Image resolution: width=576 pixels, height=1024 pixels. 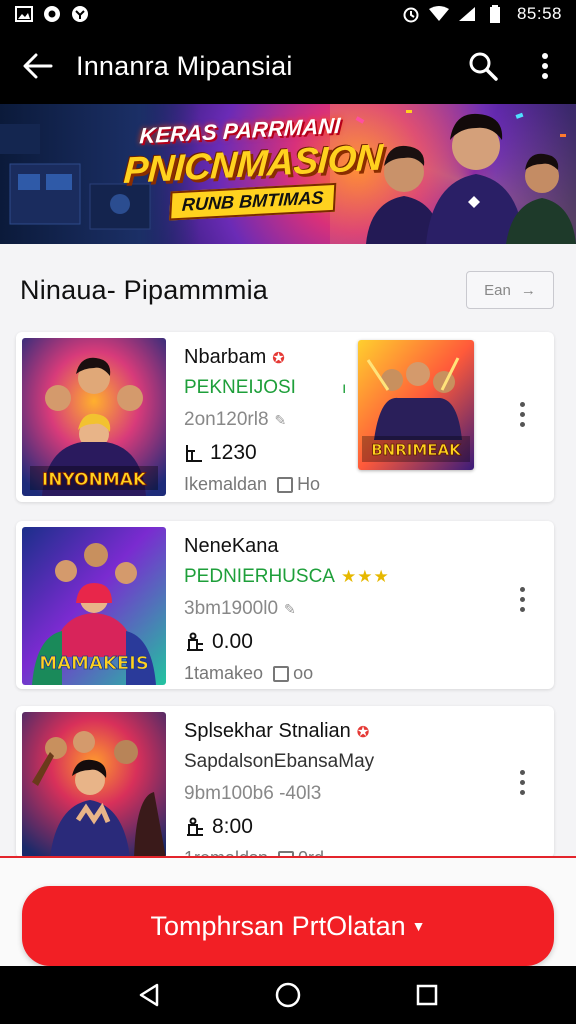 I want to click on see-all-label: Ean, so click(x=497, y=290).